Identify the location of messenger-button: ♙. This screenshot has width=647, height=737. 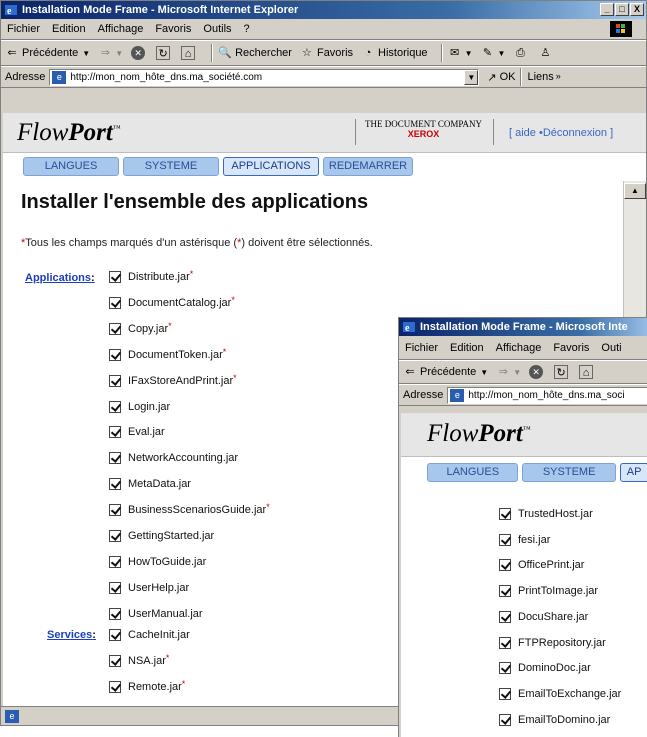
(546, 53).